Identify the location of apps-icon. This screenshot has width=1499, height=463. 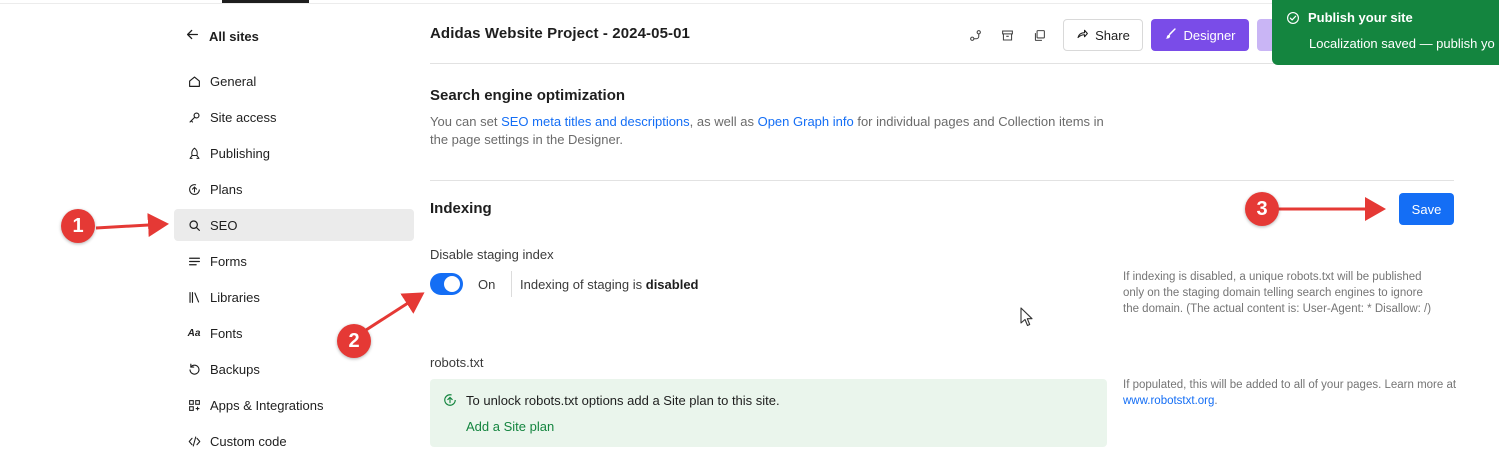
(194, 405).